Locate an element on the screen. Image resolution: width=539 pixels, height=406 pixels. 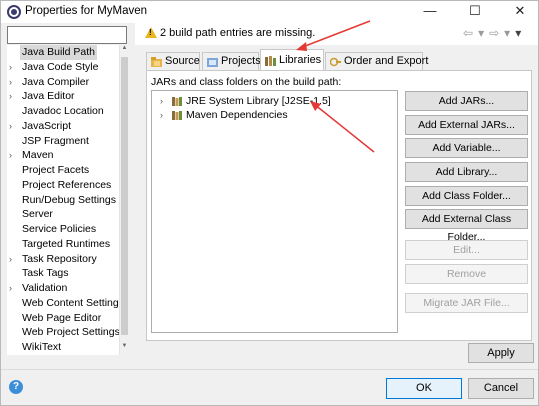
sidebar-item: › JavaScript is located at coordinates (63, 126).